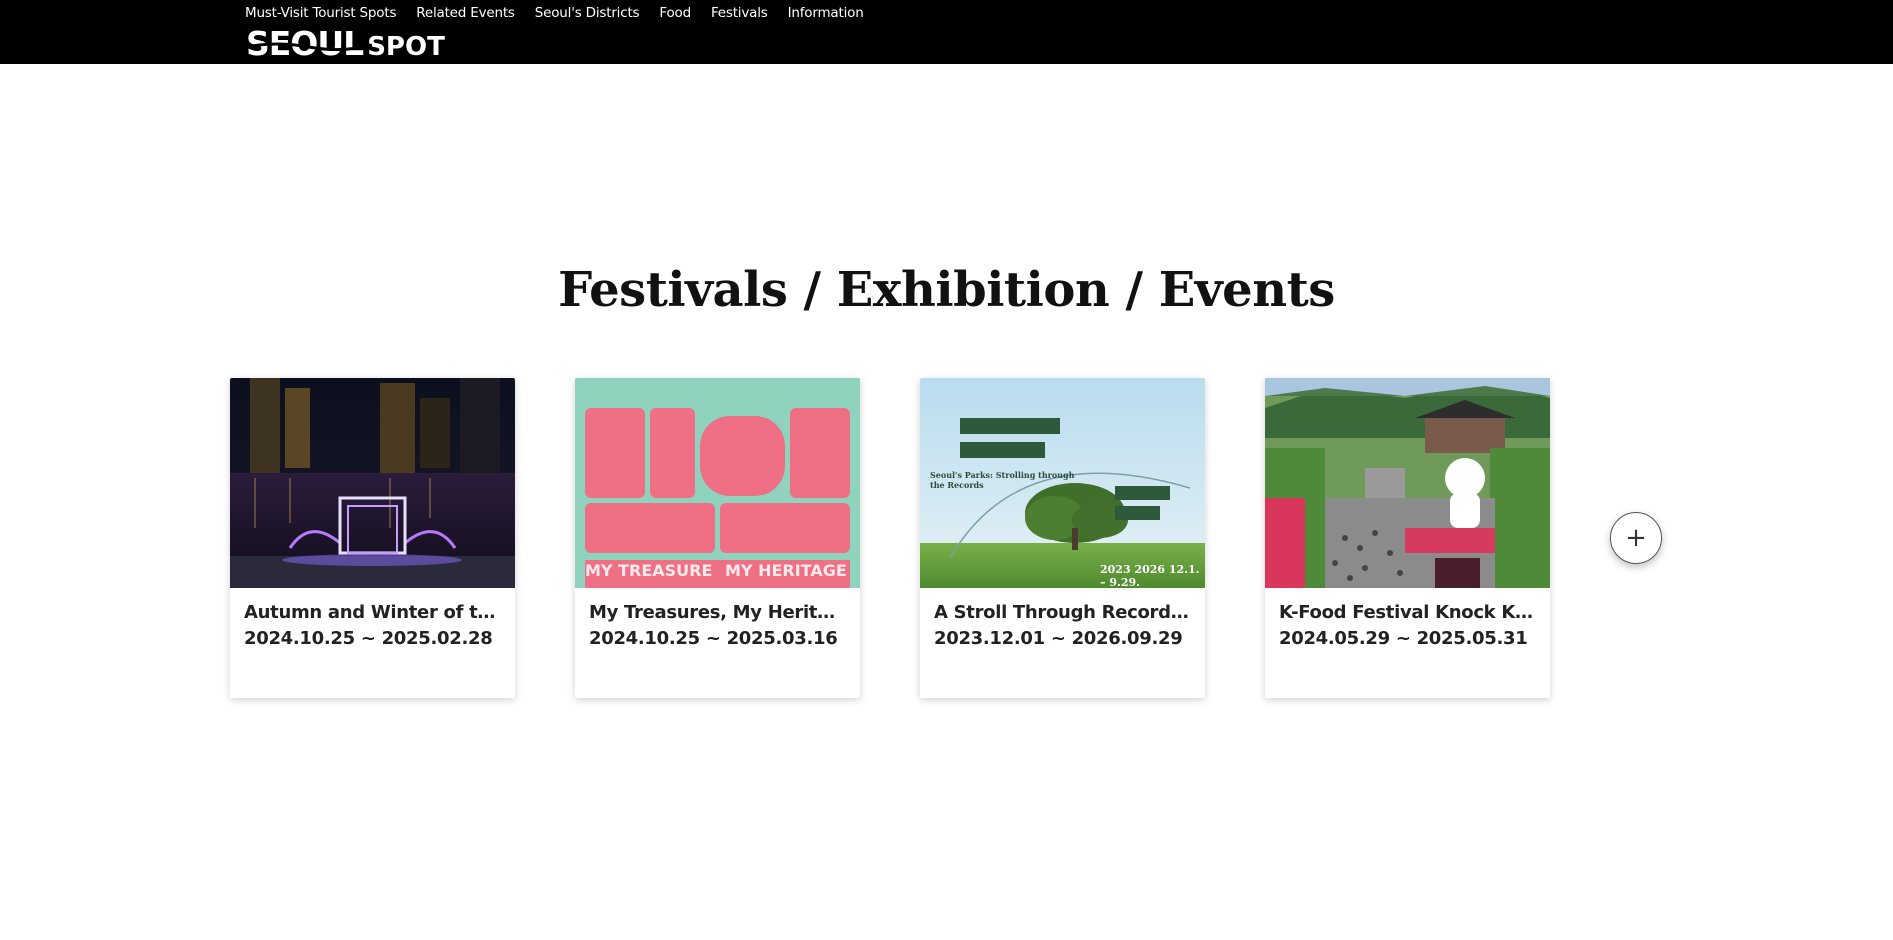 This screenshot has width=1893, height=940. What do you see at coordinates (826, 13) in the screenshot?
I see `nav-information: Information` at bounding box center [826, 13].